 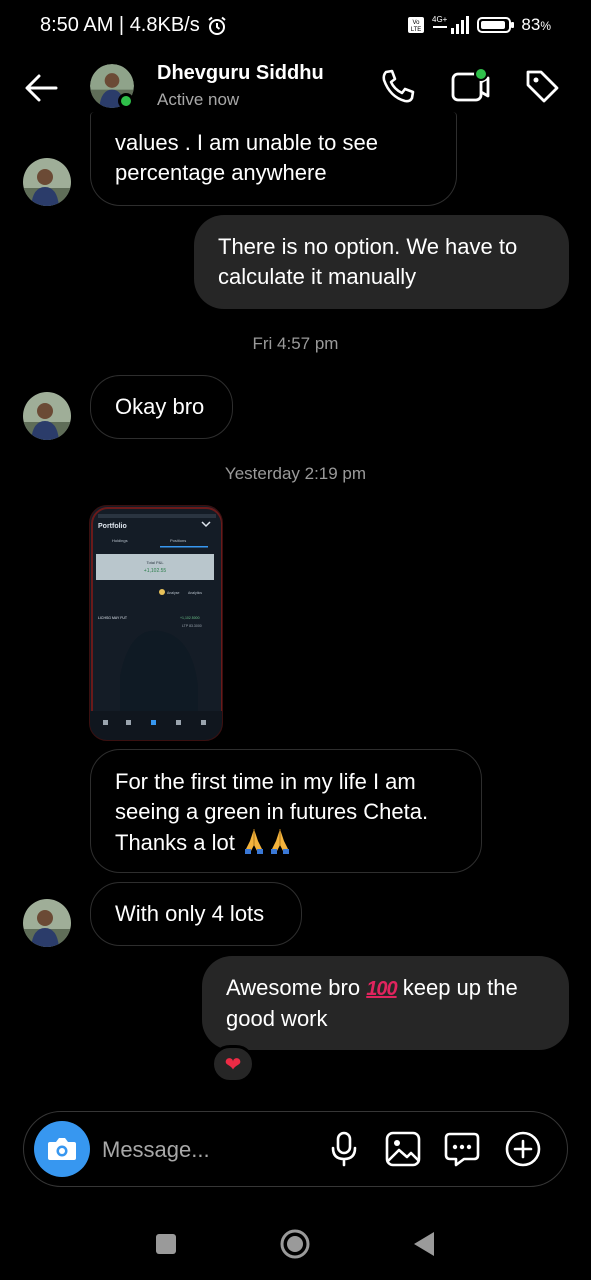 I want to click on status-right: Vo LTE 4G+ 83%, so click(x=479, y=25).